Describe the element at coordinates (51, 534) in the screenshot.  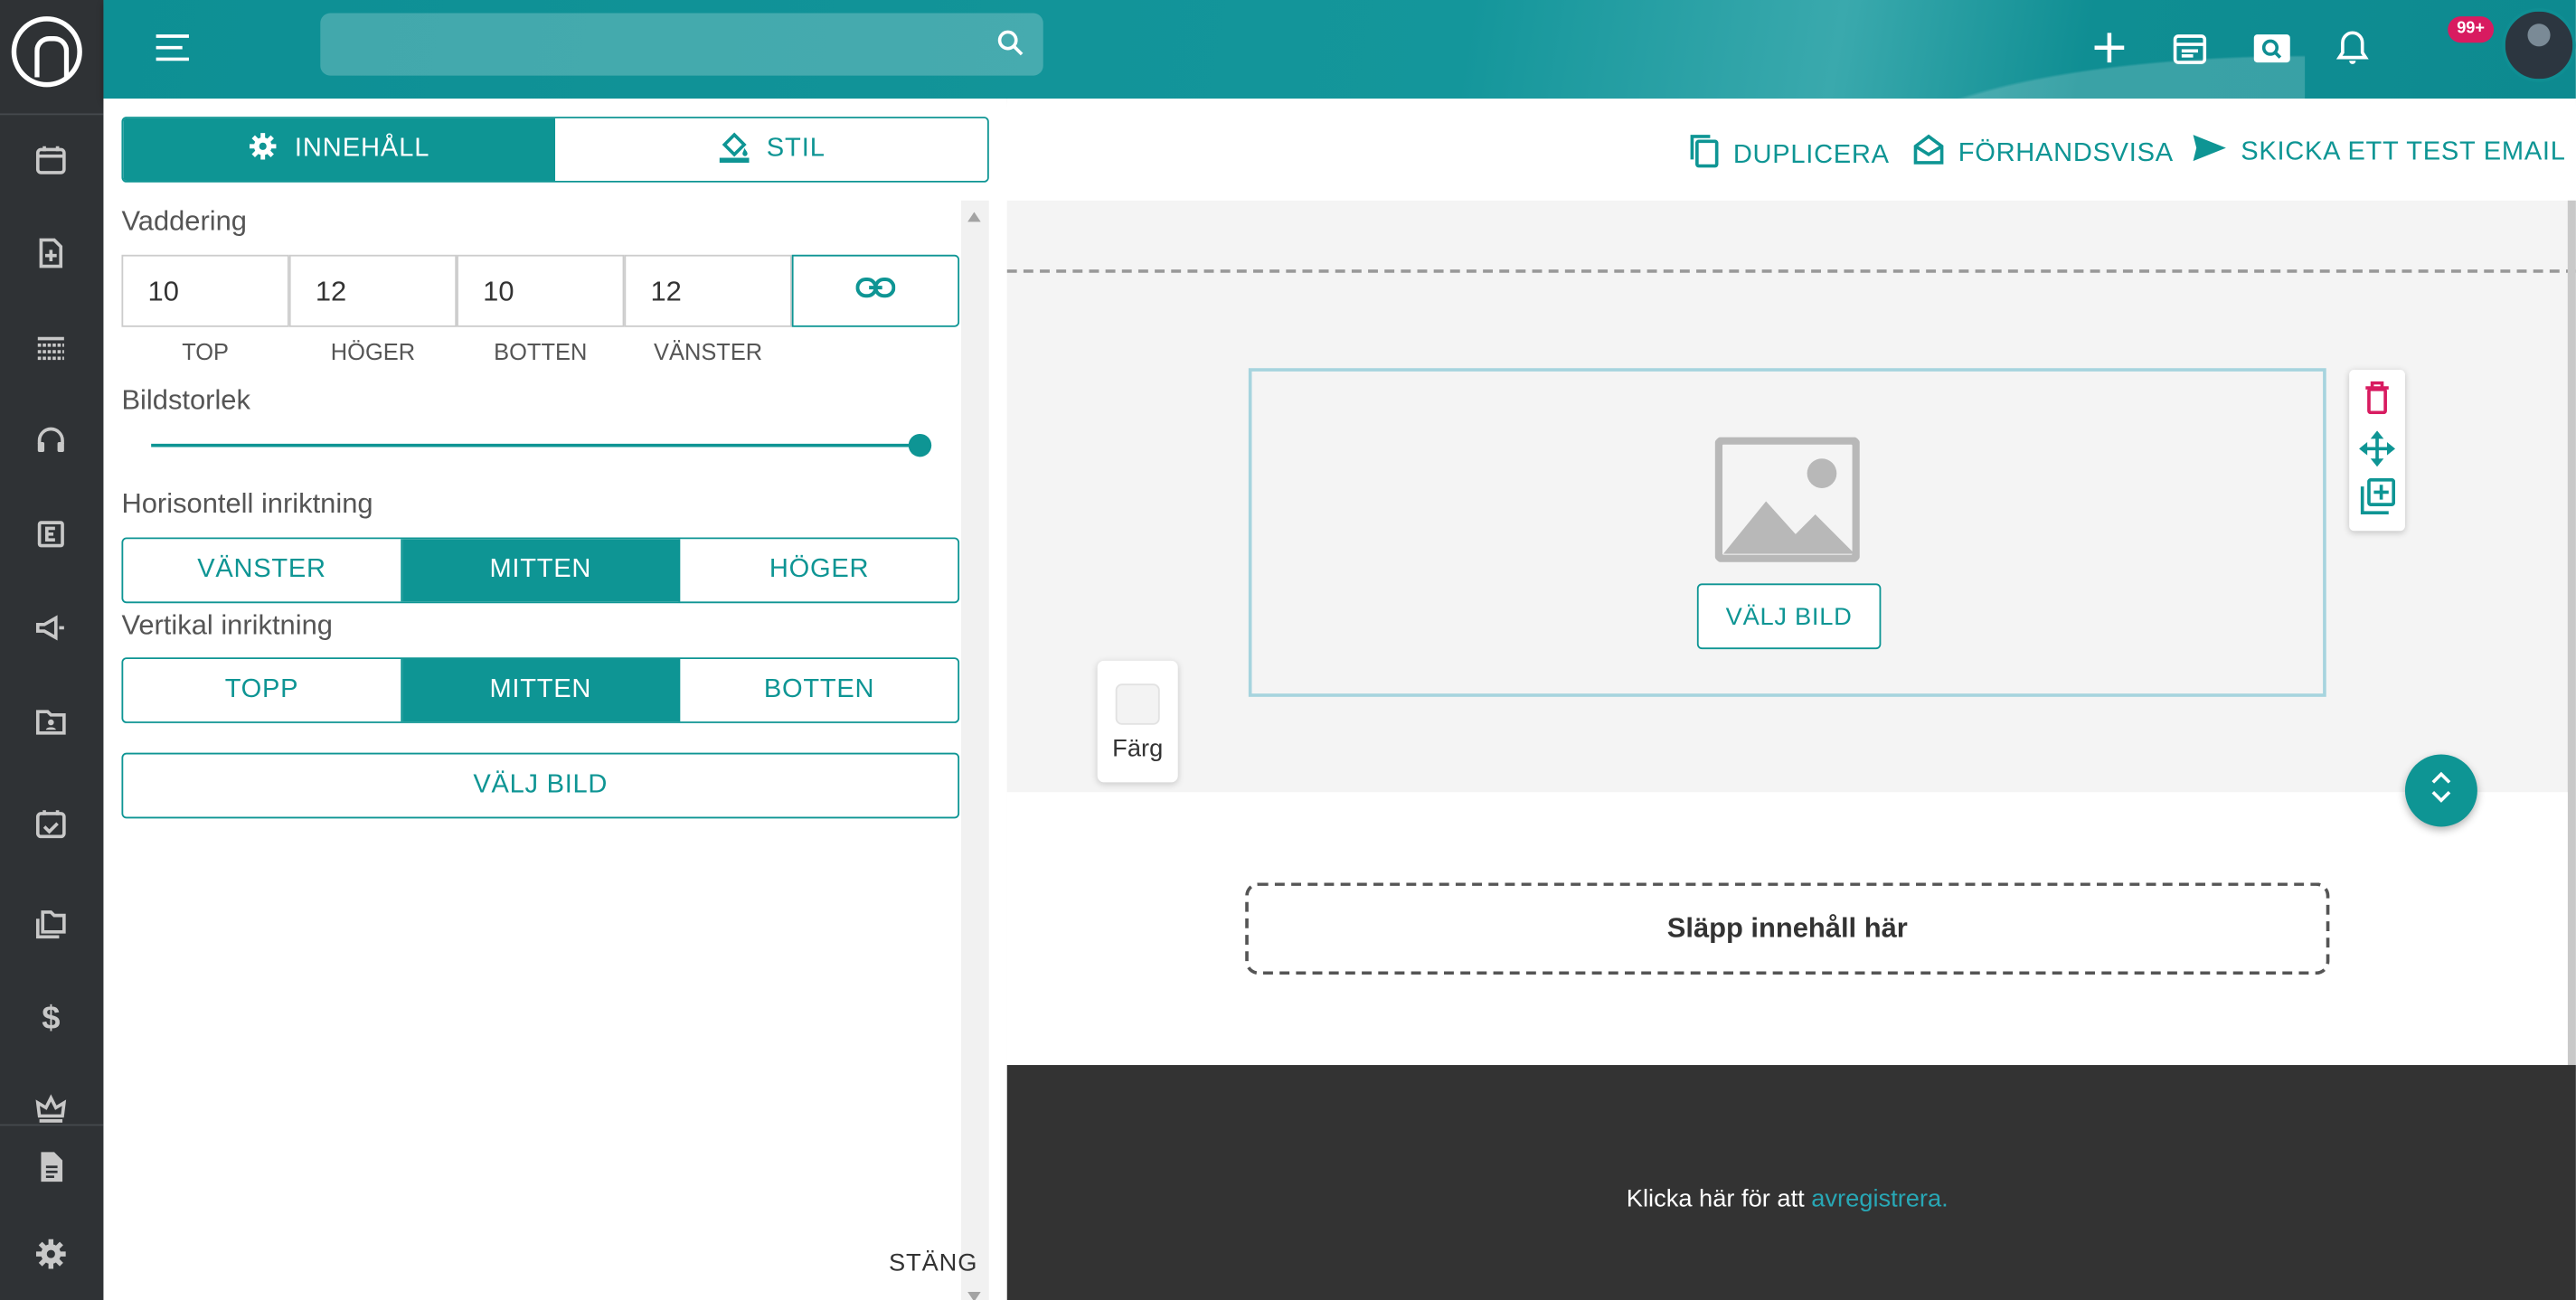
I see `e-letter-icon` at that location.